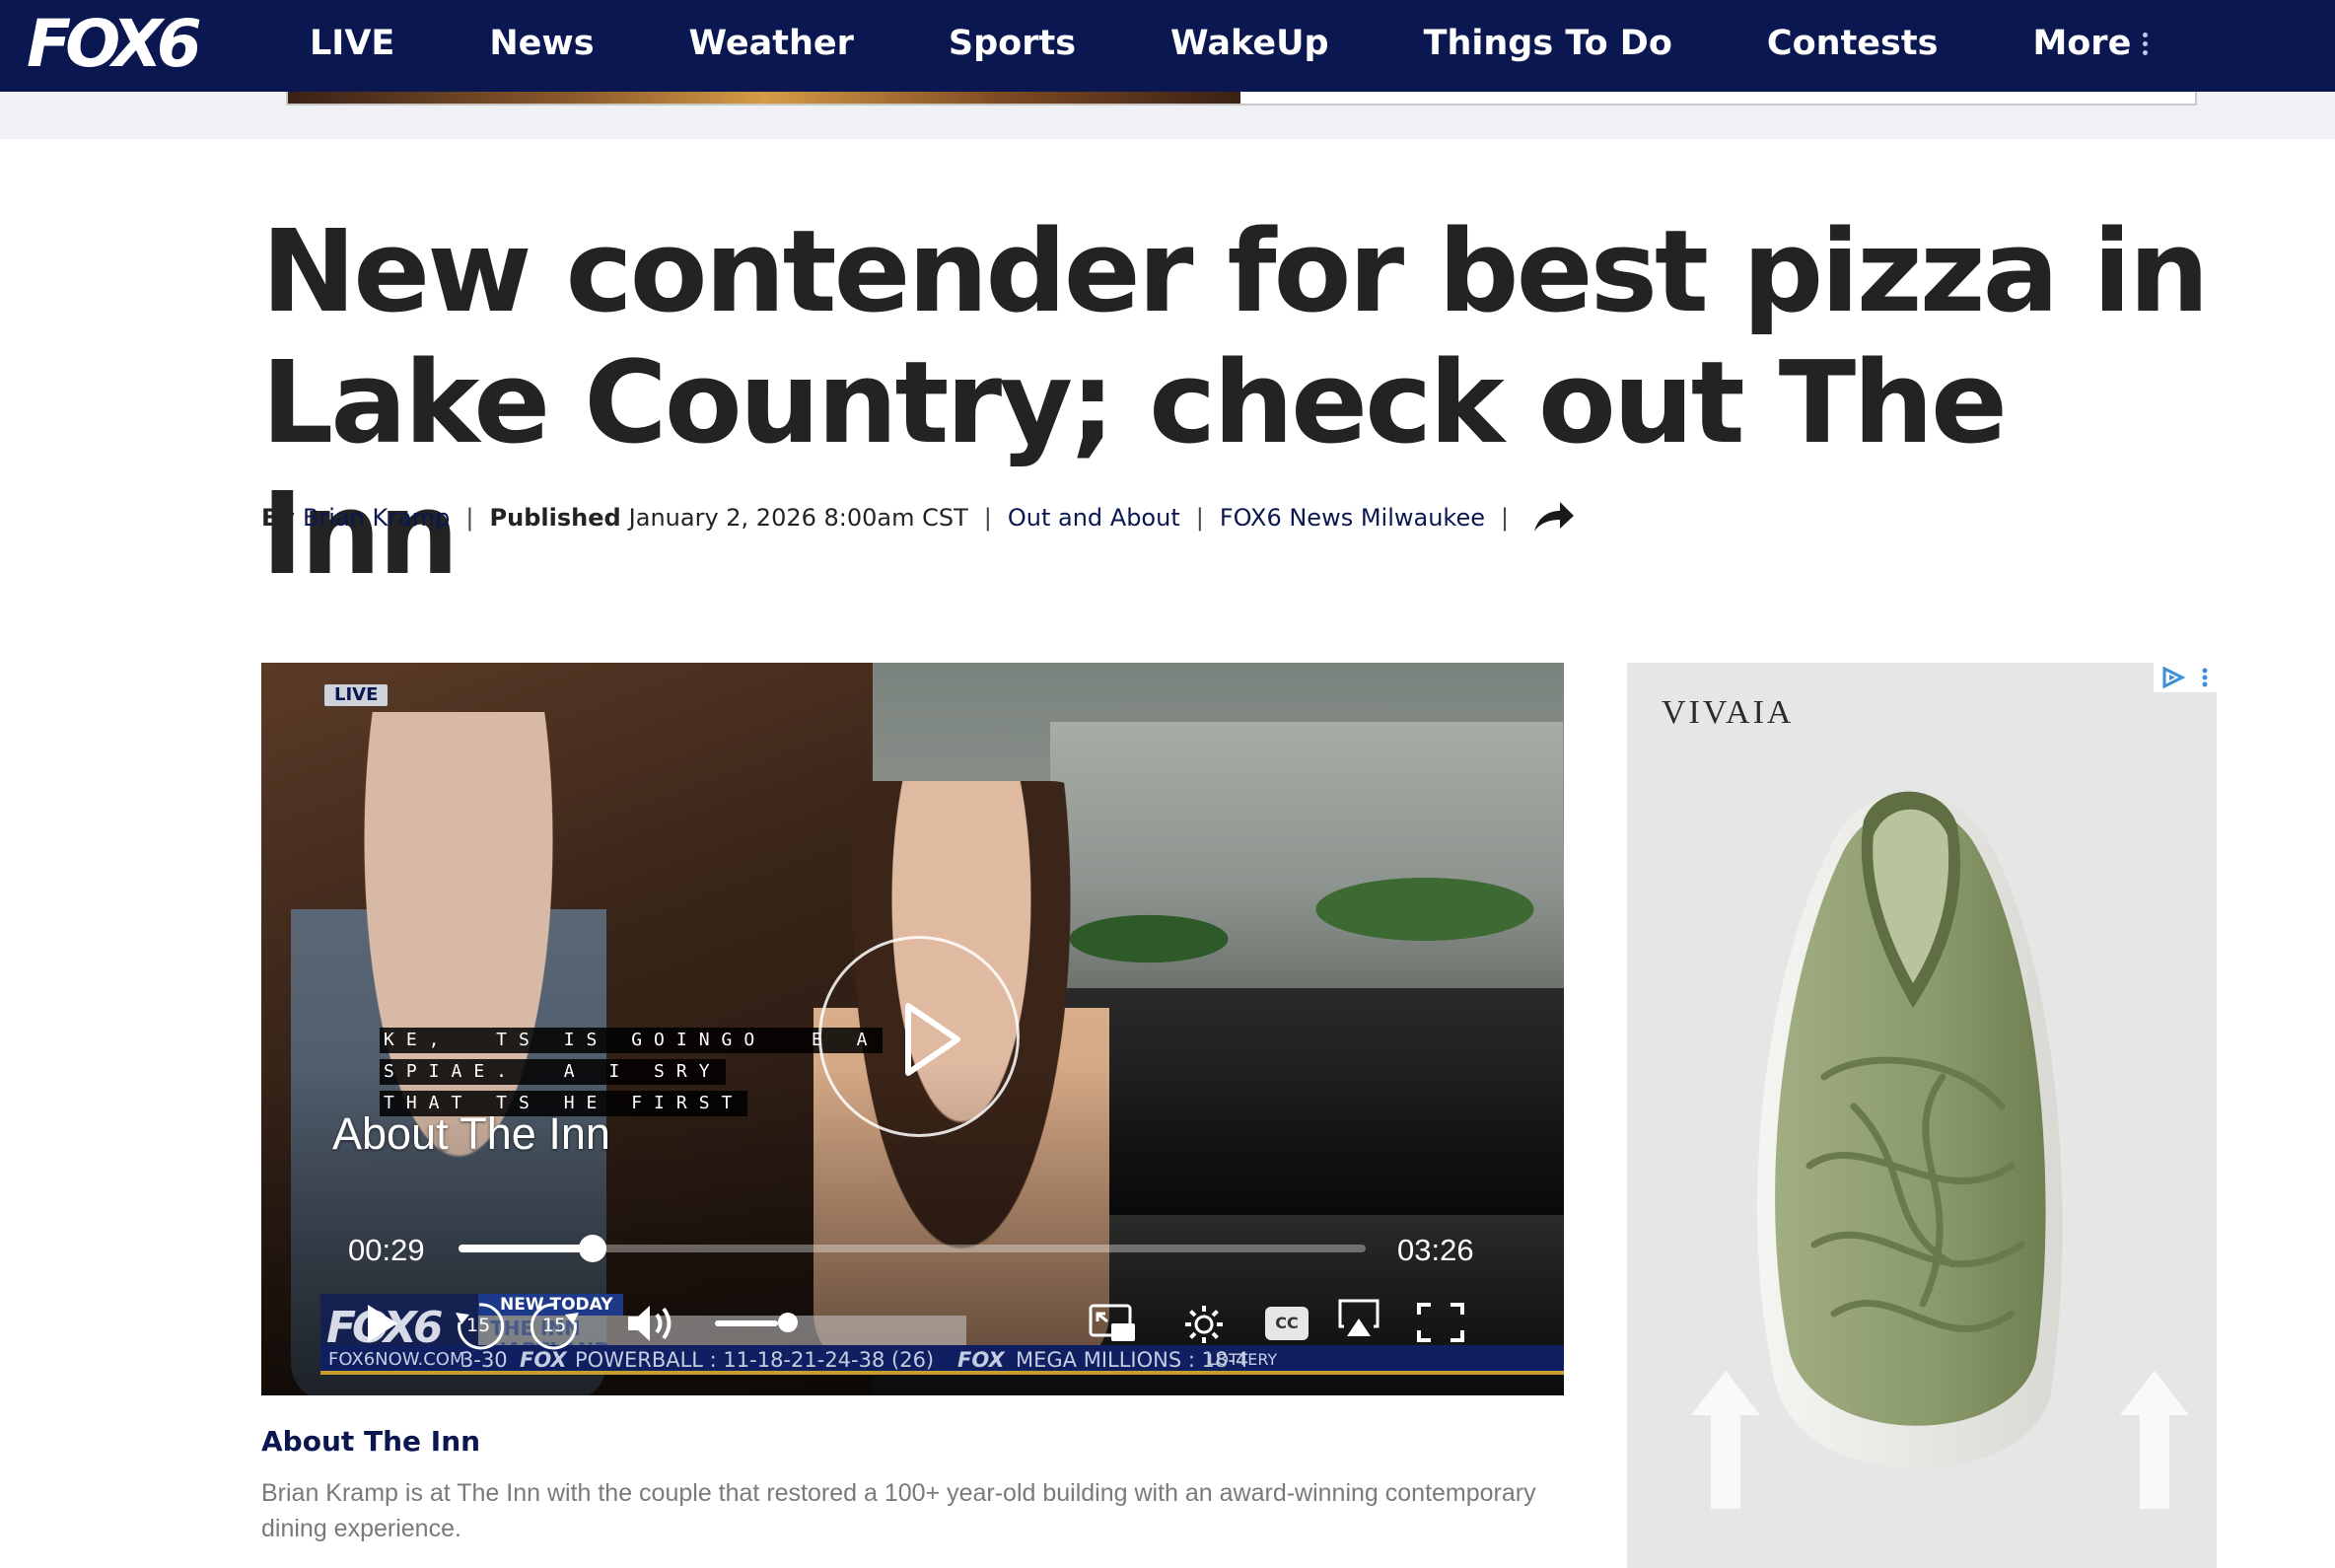  I want to click on mute-button, so click(649, 1323).